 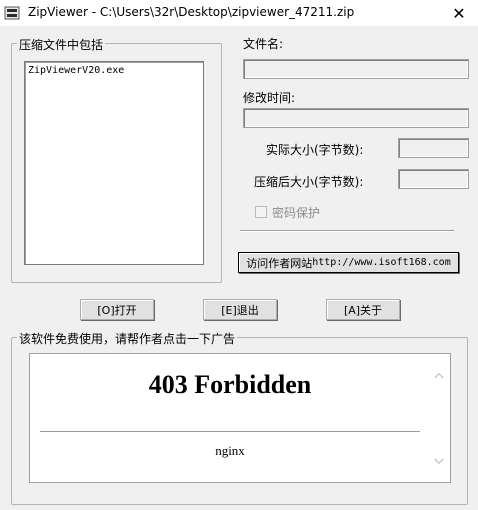 What do you see at coordinates (230, 431) in the screenshot?
I see `error-divider` at bounding box center [230, 431].